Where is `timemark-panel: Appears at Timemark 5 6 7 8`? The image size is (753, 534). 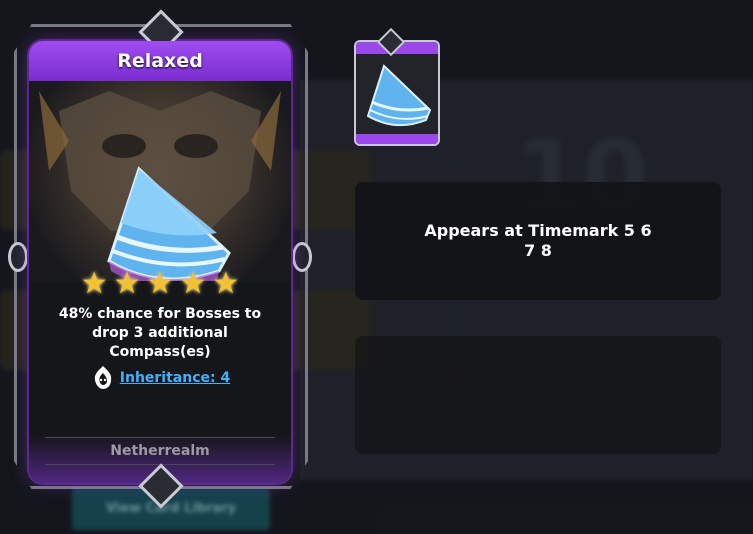 timemark-panel: Appears at Timemark 5 6 7 8 is located at coordinates (538, 241).